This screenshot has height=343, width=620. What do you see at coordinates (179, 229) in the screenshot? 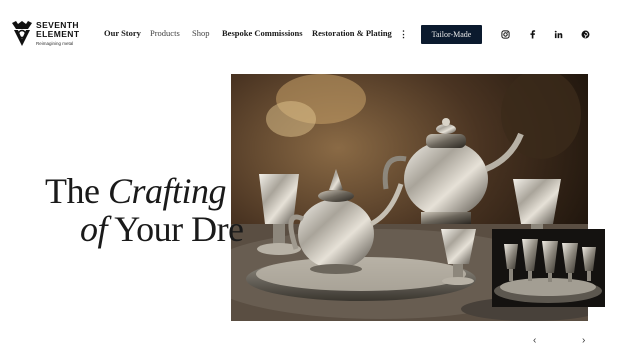
I see `headline-word-your-dreams: Your Dre` at bounding box center [179, 229].